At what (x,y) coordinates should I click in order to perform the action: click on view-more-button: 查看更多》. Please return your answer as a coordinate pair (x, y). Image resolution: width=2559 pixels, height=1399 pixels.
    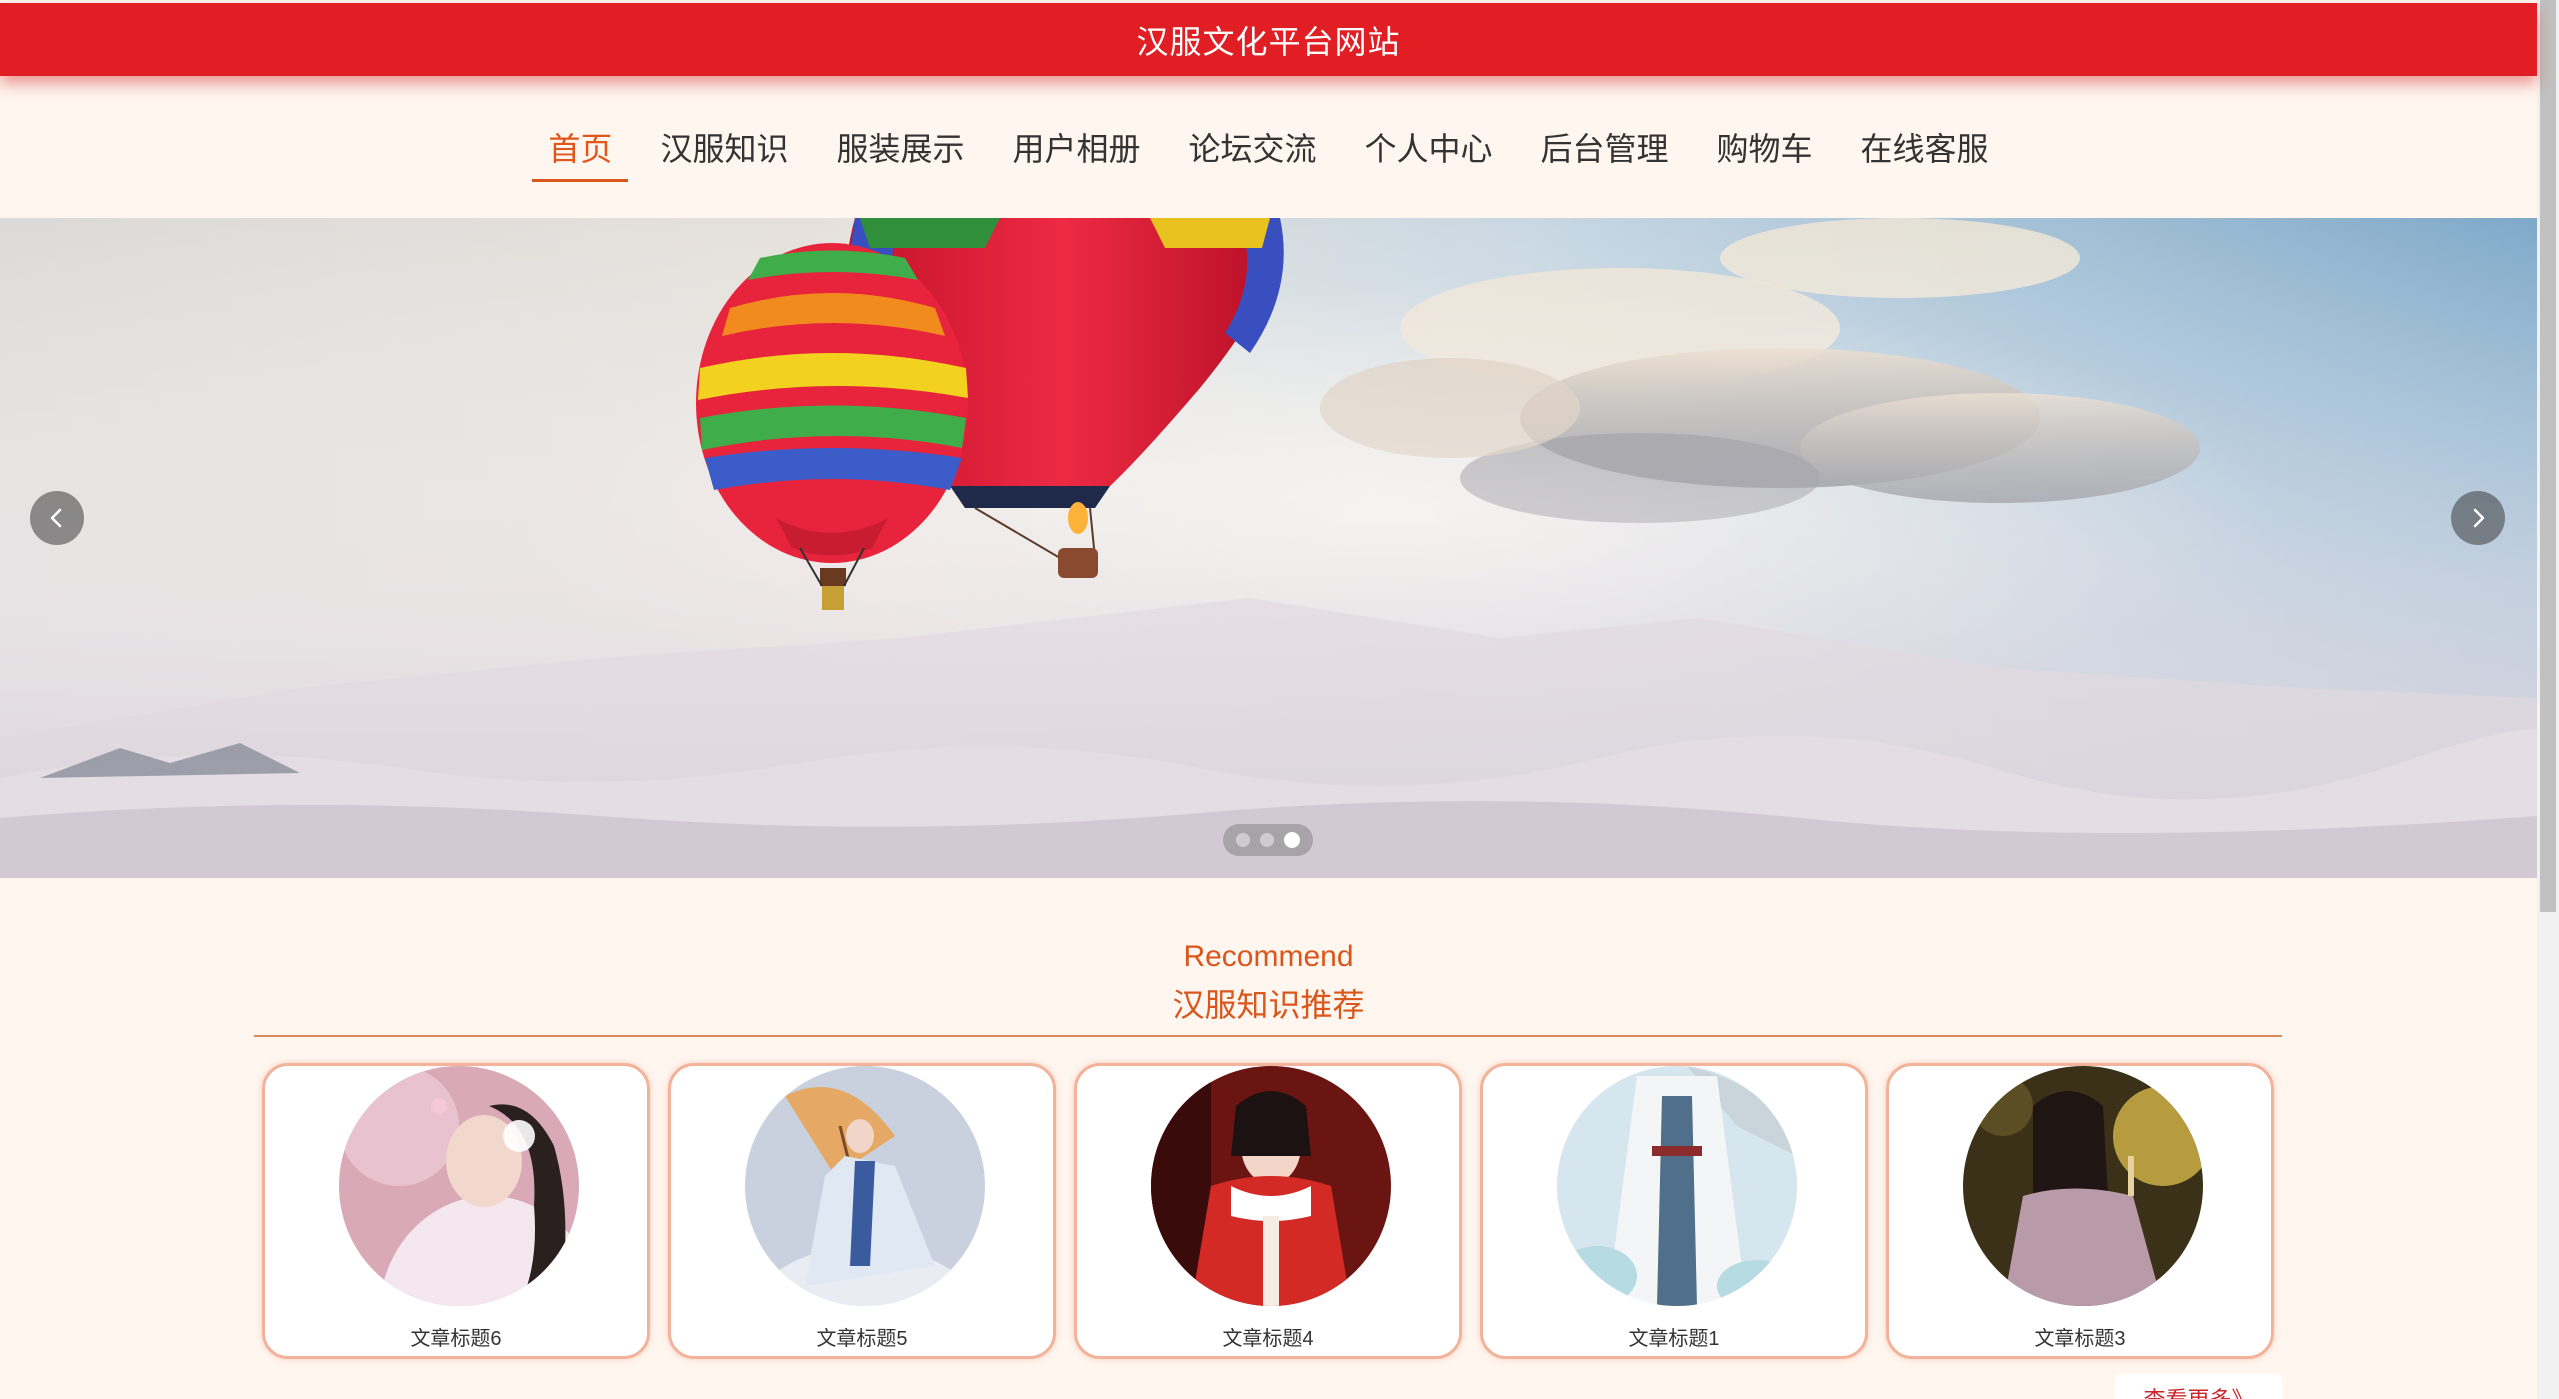
    Looking at the image, I should click on (2198, 1386).